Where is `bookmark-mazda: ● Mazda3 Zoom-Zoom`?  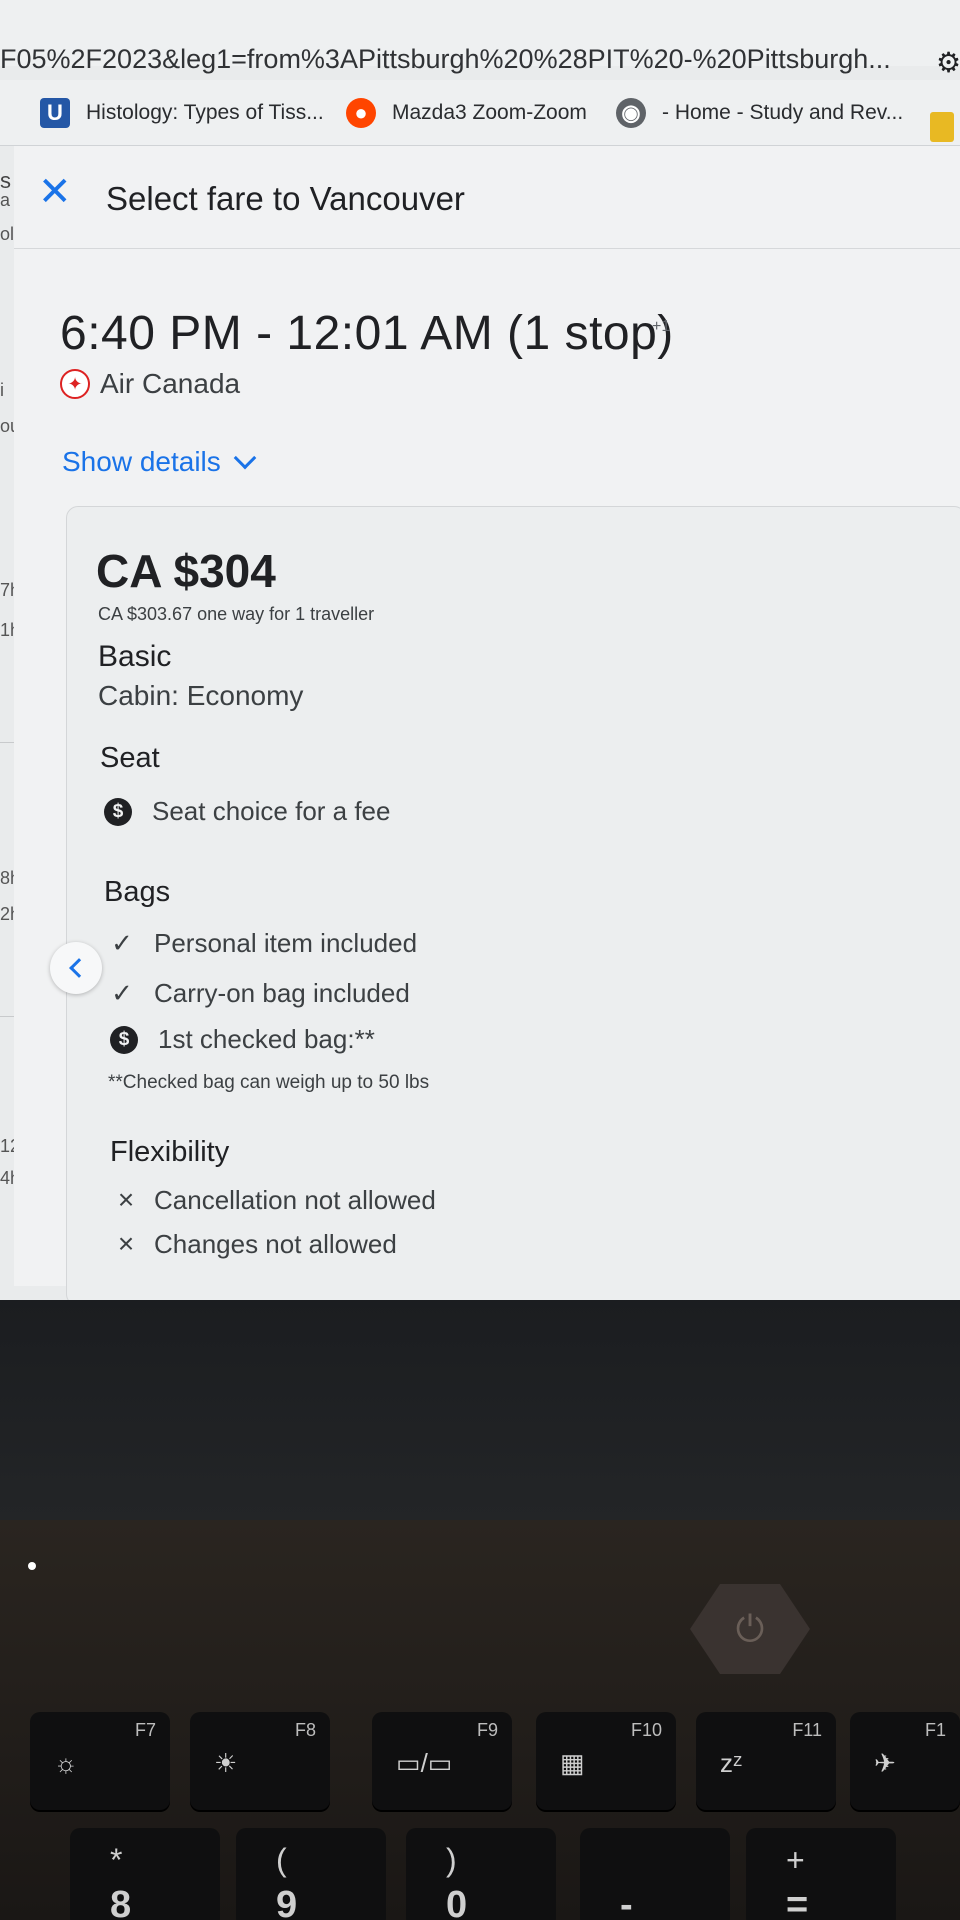
bookmark-mazda: ● Mazda3 Zoom-Zoom is located at coordinates (466, 113).